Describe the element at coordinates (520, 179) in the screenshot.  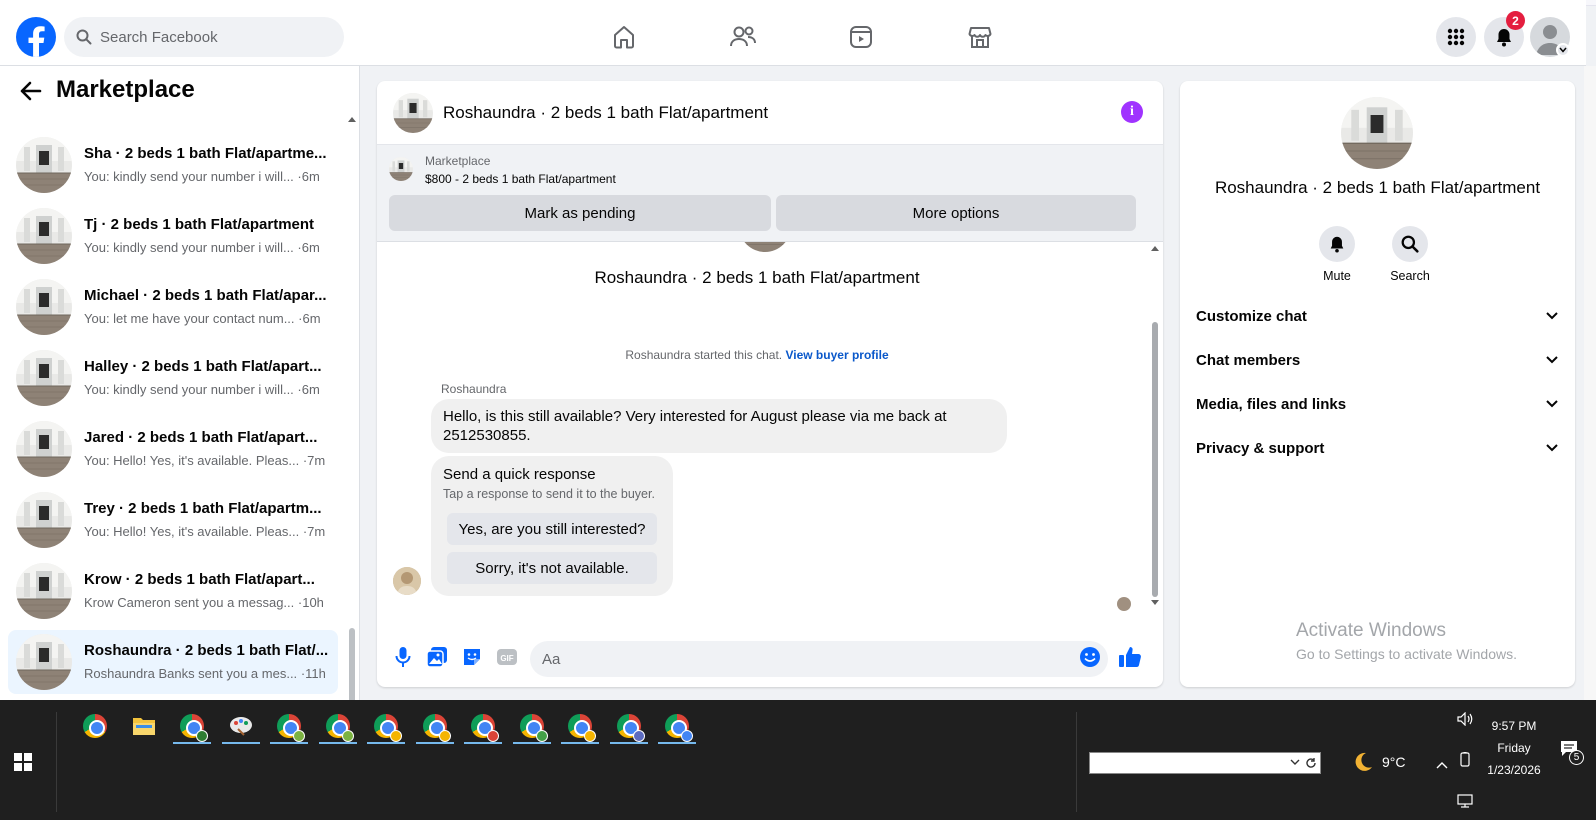
I see `listing-price-title: $800 - 2 beds 1 bath Flat/apartment` at that location.